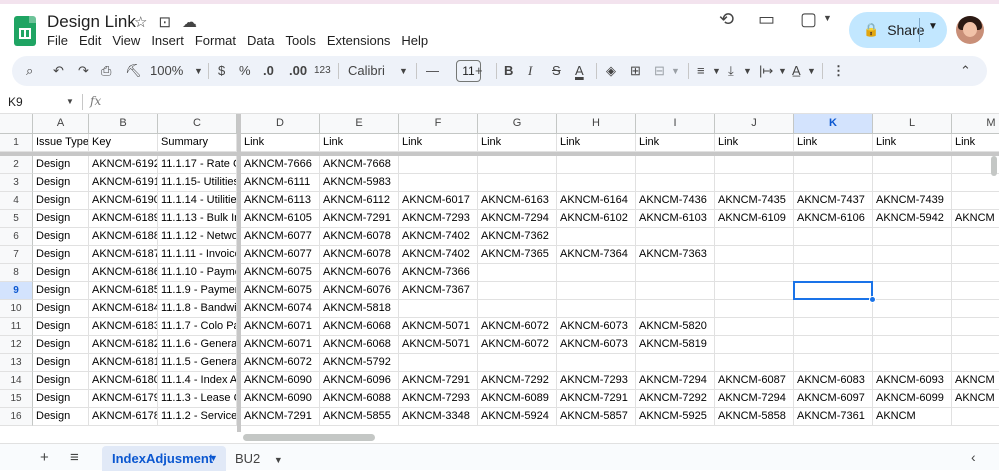  I want to click on percent-button: %, so click(245, 70).